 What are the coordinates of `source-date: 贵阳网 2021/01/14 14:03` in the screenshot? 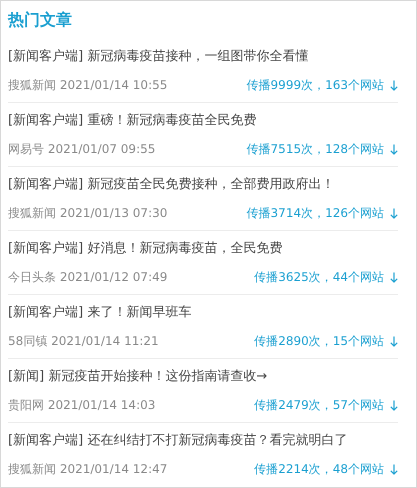 It's located at (82, 405).